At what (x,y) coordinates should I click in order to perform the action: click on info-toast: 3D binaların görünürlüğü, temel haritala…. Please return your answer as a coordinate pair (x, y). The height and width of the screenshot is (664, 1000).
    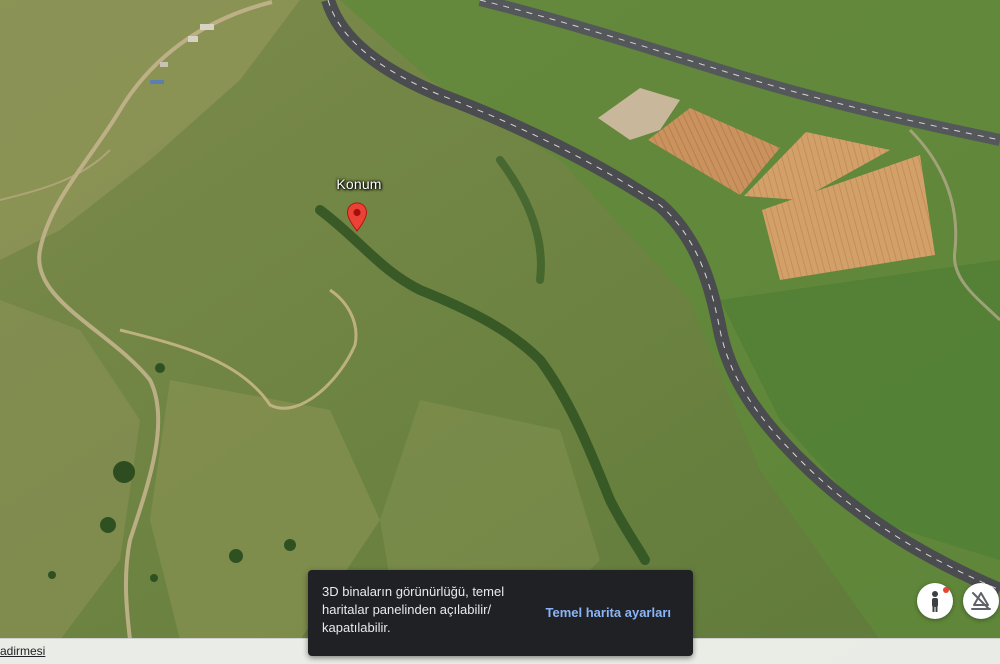
    Looking at the image, I should click on (500, 613).